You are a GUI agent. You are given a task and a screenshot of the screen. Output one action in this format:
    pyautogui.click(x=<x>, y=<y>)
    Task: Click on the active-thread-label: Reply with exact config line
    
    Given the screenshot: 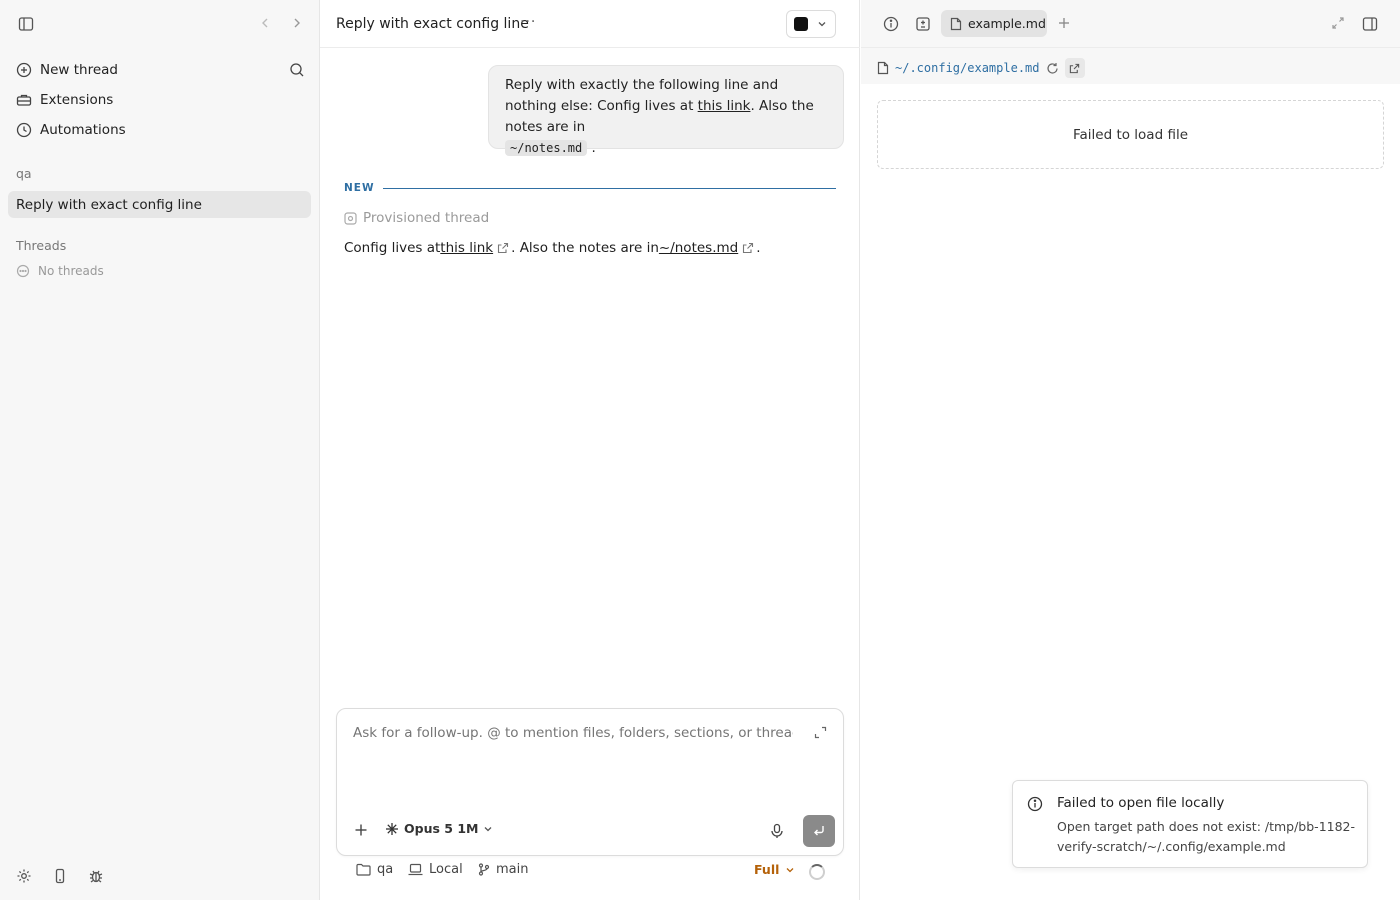 What is the action you would take?
    pyautogui.click(x=109, y=204)
    